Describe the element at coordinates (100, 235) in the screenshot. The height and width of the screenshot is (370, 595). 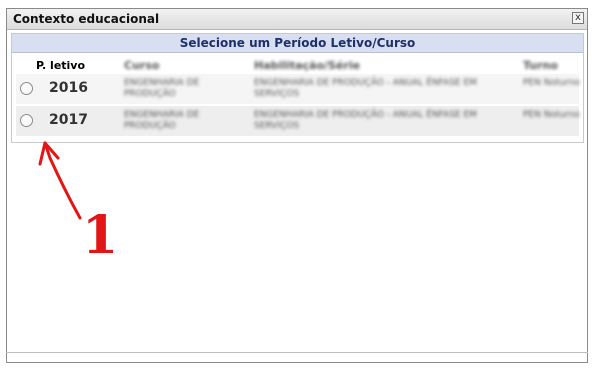
I see `annotation-marker-one: 1` at that location.